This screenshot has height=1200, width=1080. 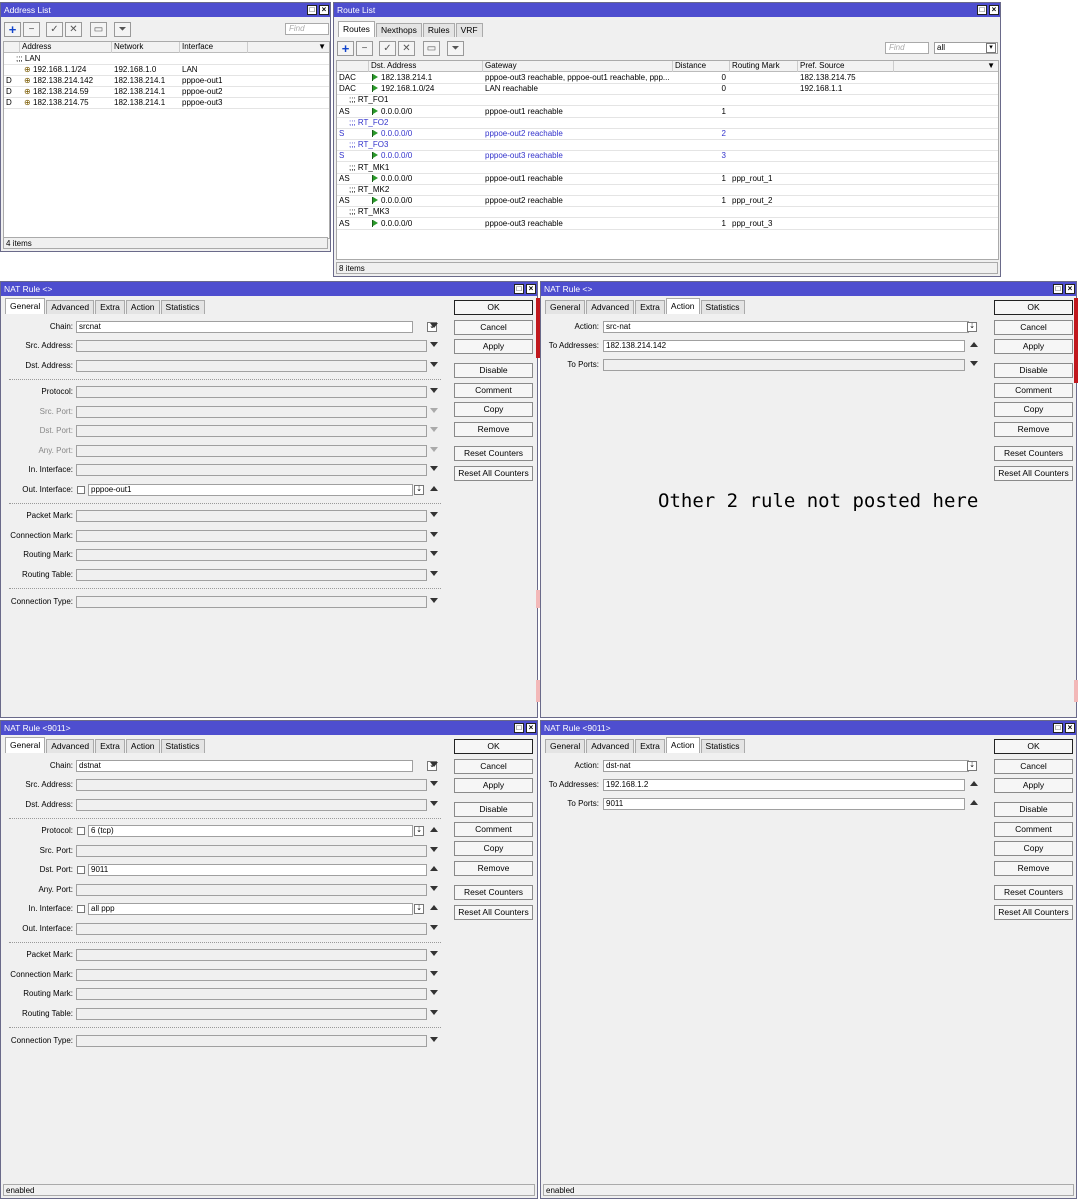 What do you see at coordinates (972, 327) in the screenshot?
I see `action-dropdown-icon: ⇣` at bounding box center [972, 327].